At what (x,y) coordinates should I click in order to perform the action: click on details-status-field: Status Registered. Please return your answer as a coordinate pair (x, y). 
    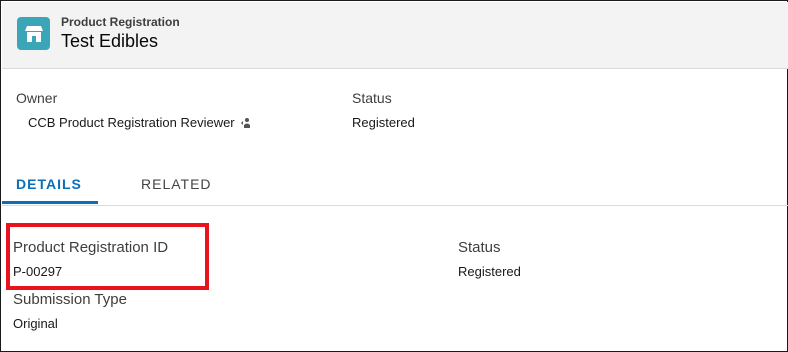
    Looking at the image, I should click on (489, 259).